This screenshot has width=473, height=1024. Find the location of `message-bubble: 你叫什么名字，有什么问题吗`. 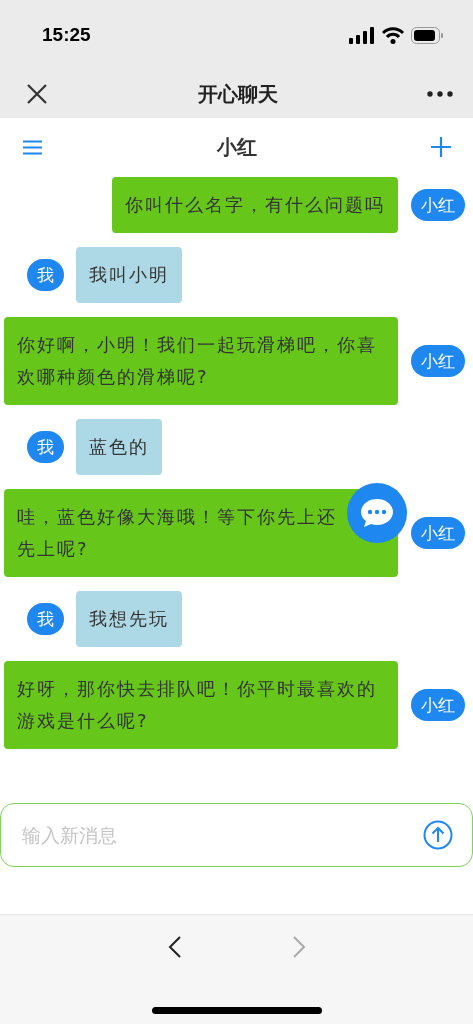

message-bubble: 你叫什么名字，有什么问题吗 is located at coordinates (255, 205).